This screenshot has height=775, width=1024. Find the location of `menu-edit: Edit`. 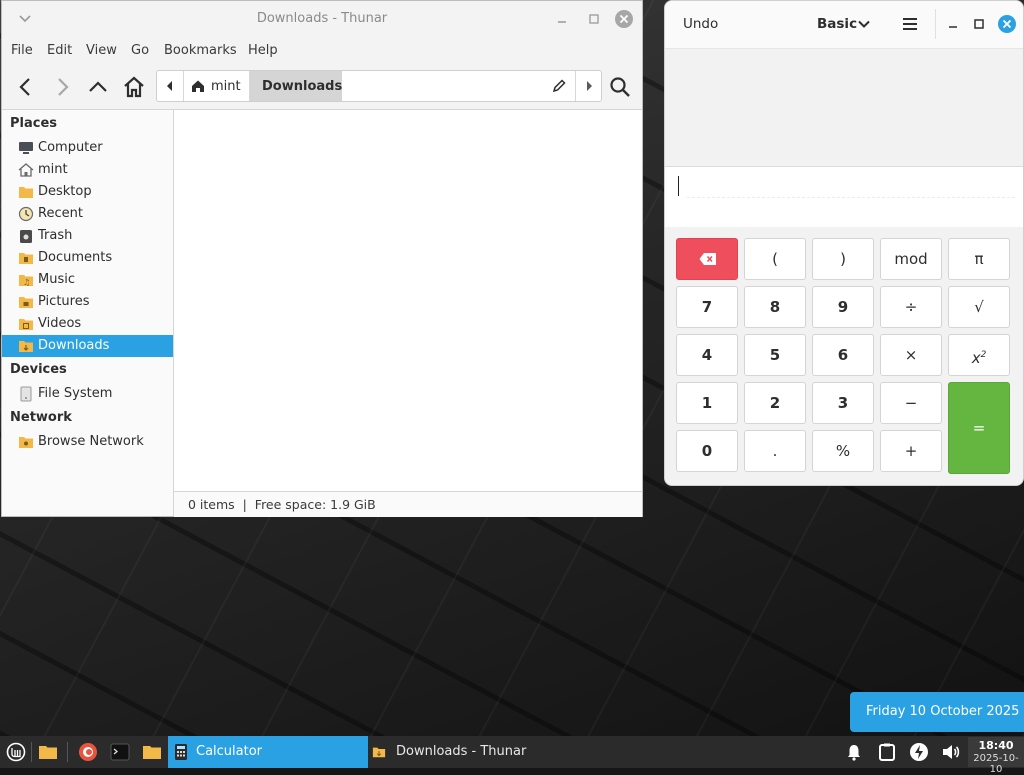

menu-edit: Edit is located at coordinates (59, 50).